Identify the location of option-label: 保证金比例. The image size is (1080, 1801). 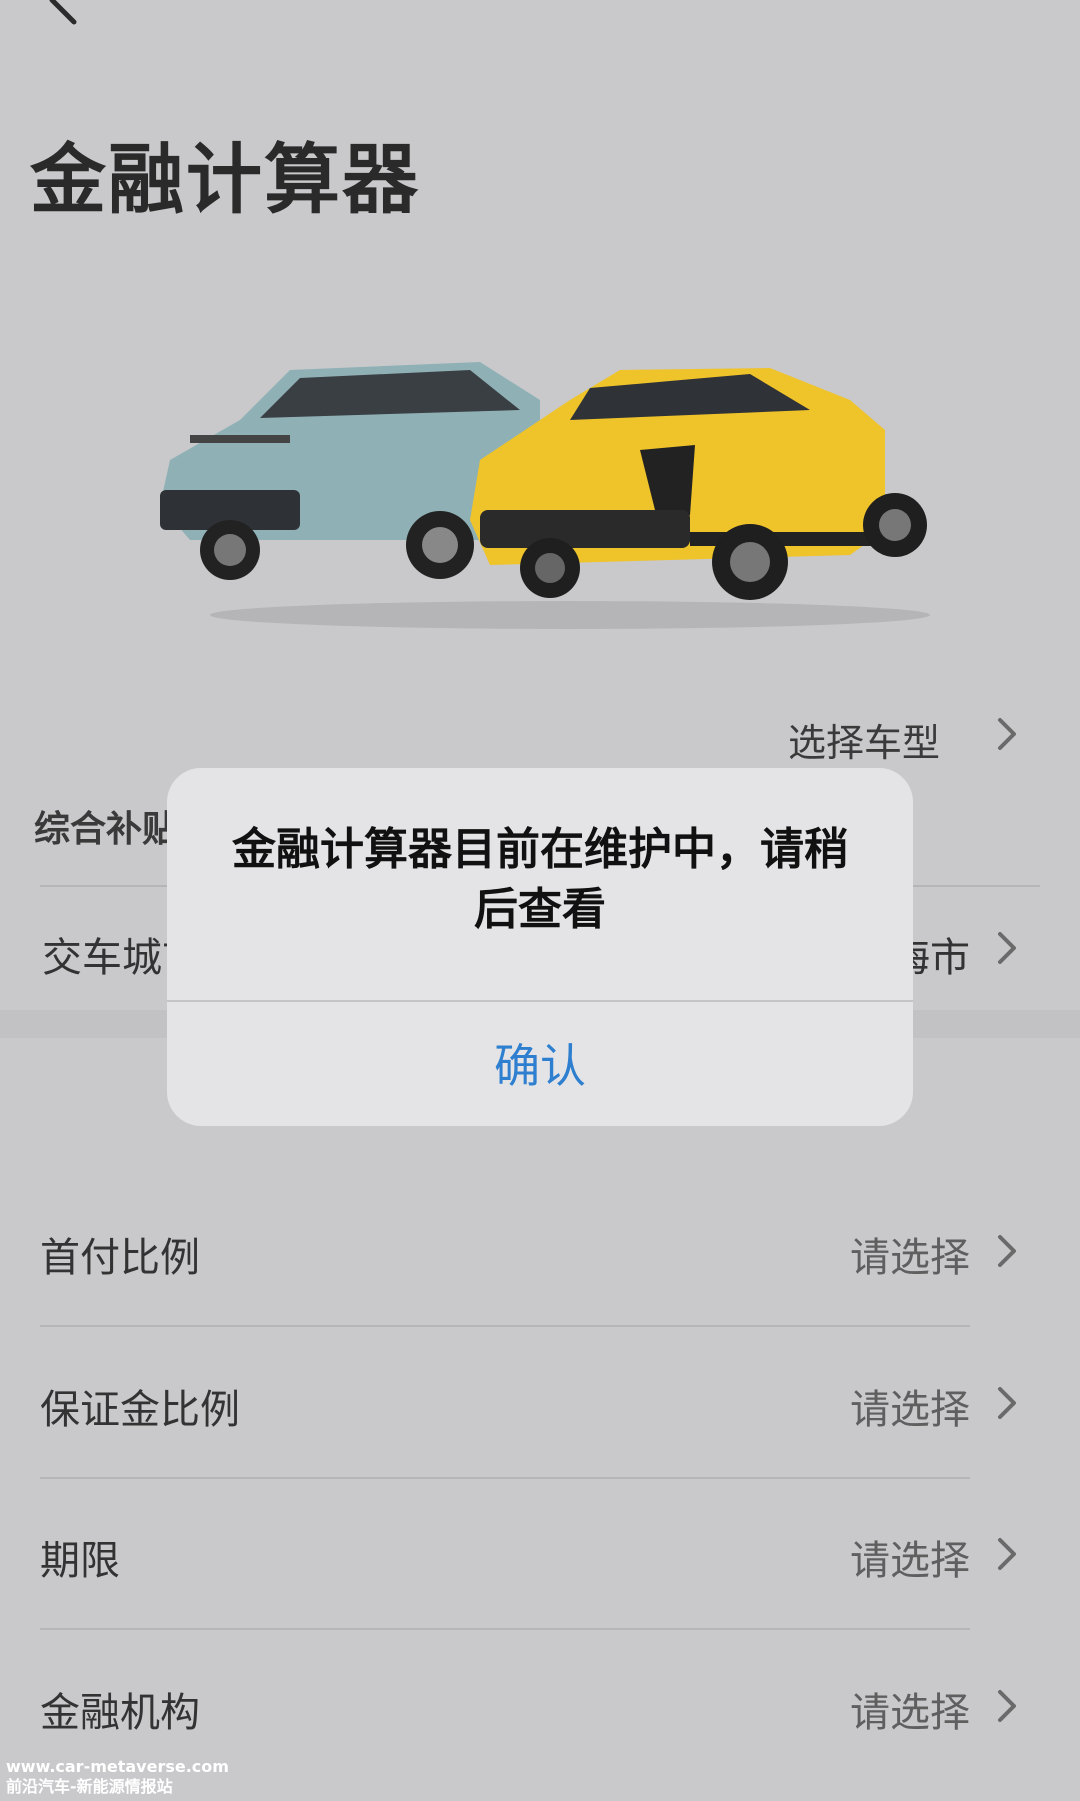
(140, 1410).